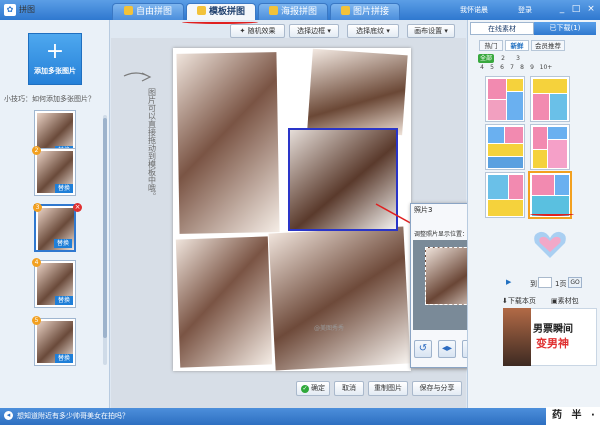 This screenshot has height=425, width=600. What do you see at coordinates (553, 329) in the screenshot?
I see `ad-headline: 男票瞬间` at bounding box center [553, 329].